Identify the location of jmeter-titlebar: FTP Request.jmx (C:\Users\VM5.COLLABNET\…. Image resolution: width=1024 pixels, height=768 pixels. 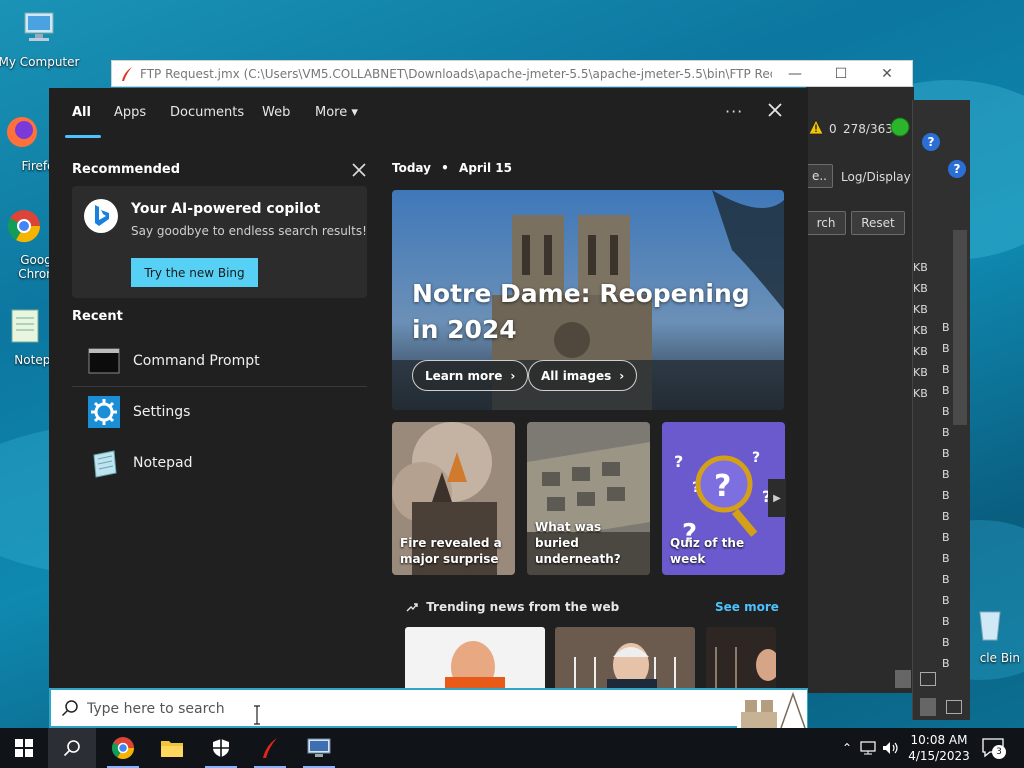
(512, 73).